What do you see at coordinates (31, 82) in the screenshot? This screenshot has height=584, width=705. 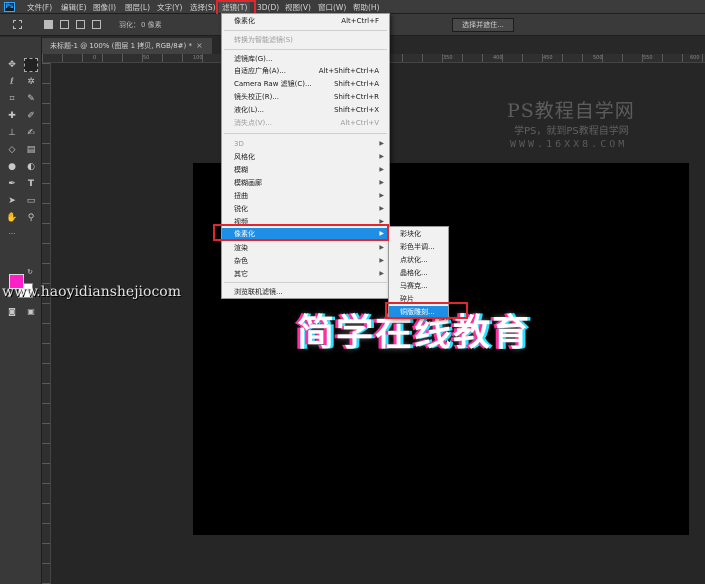 I see `magic-wand-icon: ✲` at bounding box center [31, 82].